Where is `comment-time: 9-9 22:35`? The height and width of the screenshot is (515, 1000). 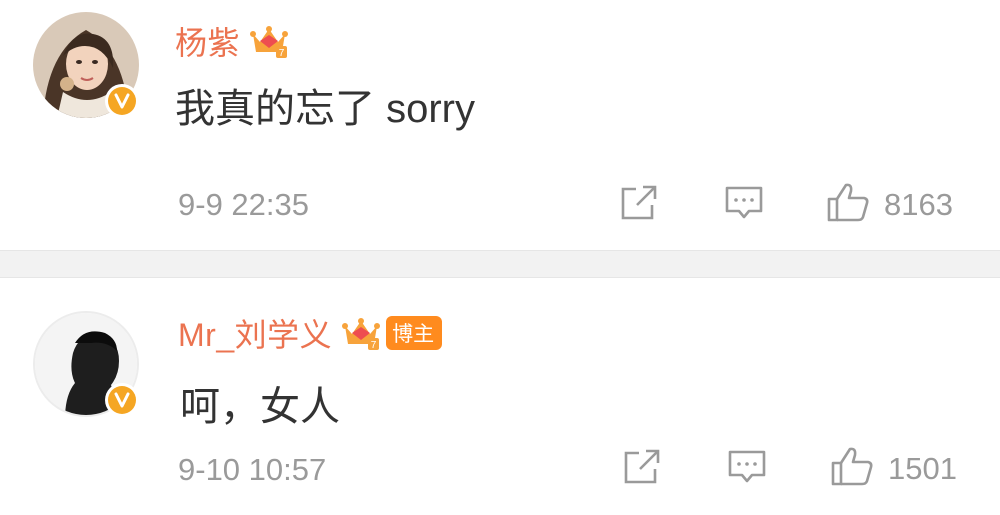 comment-time: 9-9 22:35 is located at coordinates (243, 204).